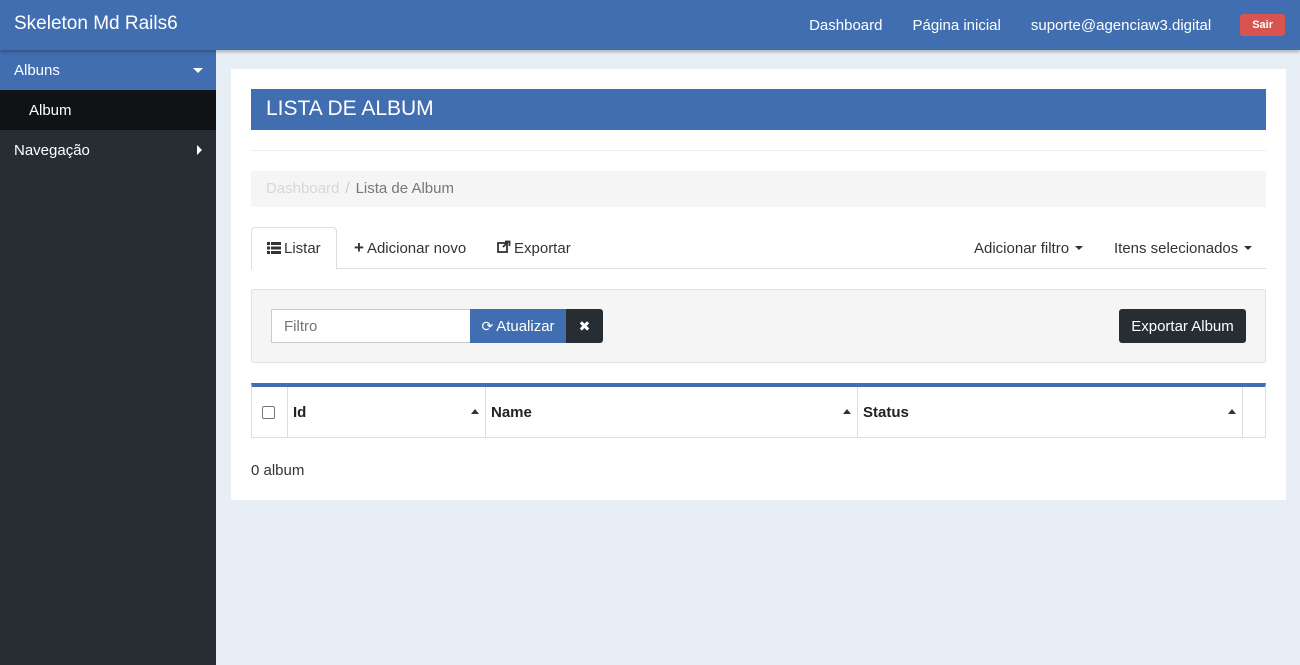 This screenshot has height=665, width=1300. Describe the element at coordinates (199, 150) in the screenshot. I see `caret-right-icon` at that location.